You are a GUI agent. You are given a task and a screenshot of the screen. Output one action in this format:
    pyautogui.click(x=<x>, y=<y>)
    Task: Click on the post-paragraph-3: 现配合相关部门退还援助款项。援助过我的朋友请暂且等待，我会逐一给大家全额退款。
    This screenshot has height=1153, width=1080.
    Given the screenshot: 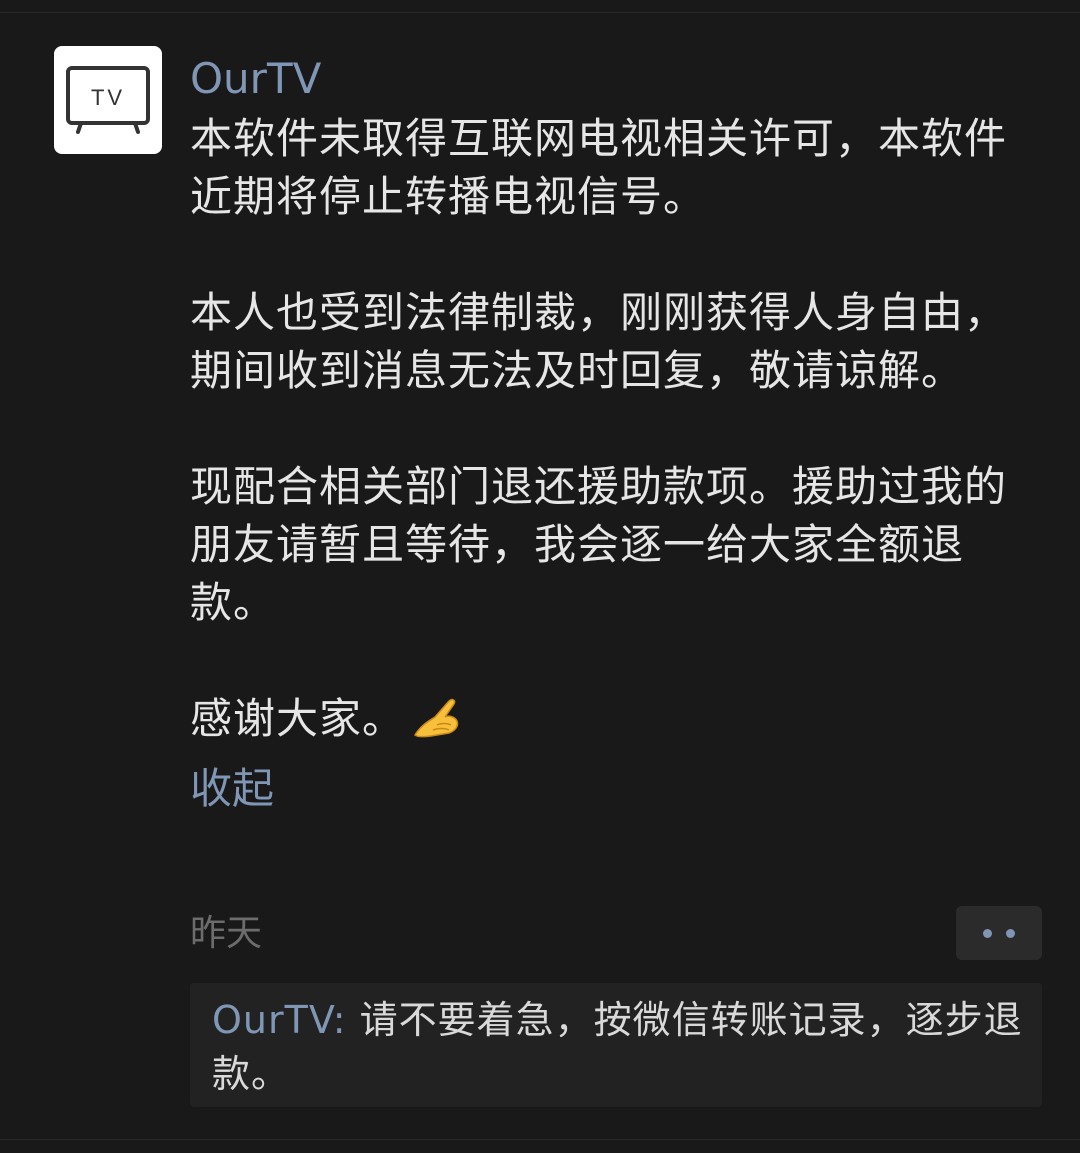 What is the action you would take?
    pyautogui.click(x=599, y=544)
    